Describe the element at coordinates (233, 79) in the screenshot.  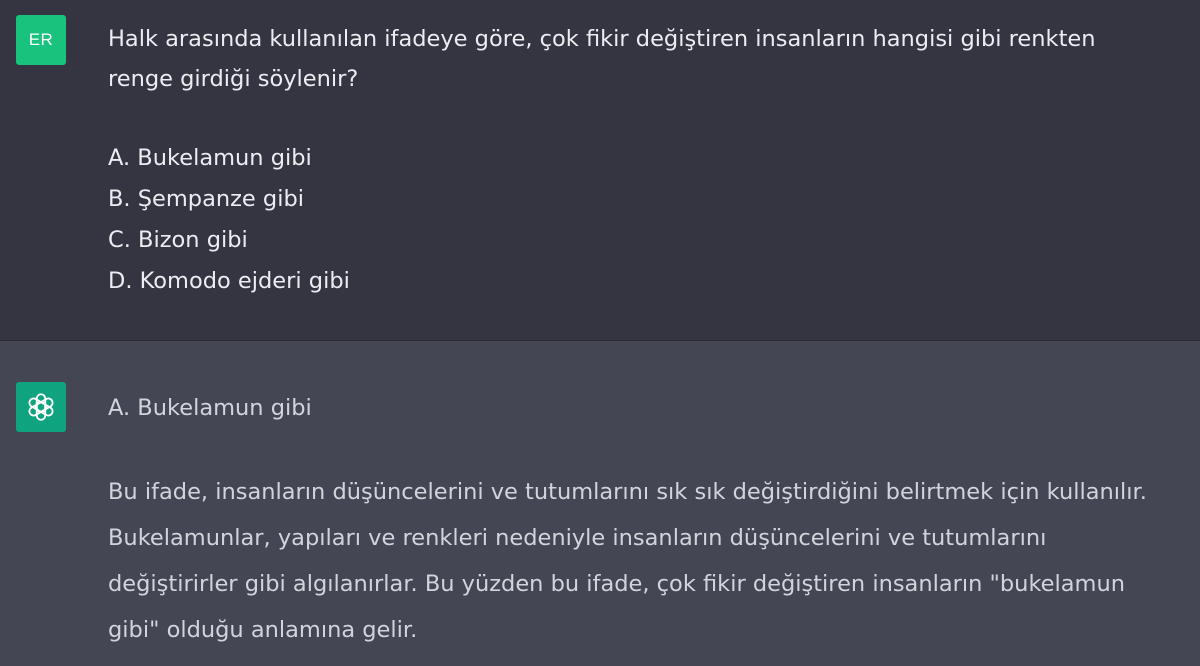
I see `question-line-2: renge girdiği söylenir?` at that location.